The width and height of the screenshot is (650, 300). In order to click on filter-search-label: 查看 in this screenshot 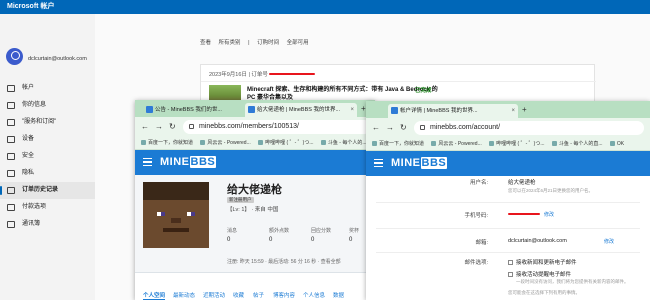, I will do `click(206, 43)`.